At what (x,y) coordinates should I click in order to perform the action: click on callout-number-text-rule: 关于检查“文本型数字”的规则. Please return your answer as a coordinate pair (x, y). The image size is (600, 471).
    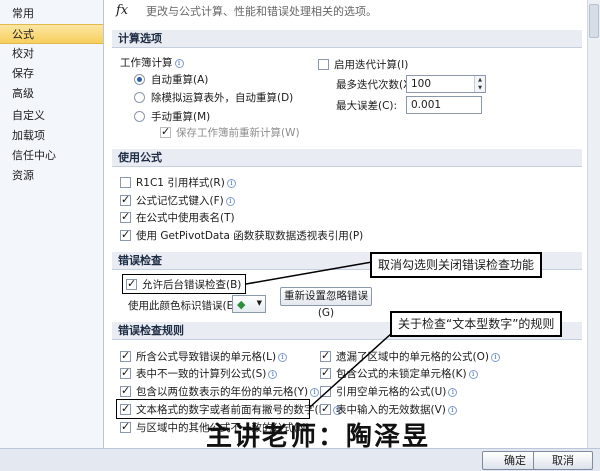
    Looking at the image, I should click on (476, 324).